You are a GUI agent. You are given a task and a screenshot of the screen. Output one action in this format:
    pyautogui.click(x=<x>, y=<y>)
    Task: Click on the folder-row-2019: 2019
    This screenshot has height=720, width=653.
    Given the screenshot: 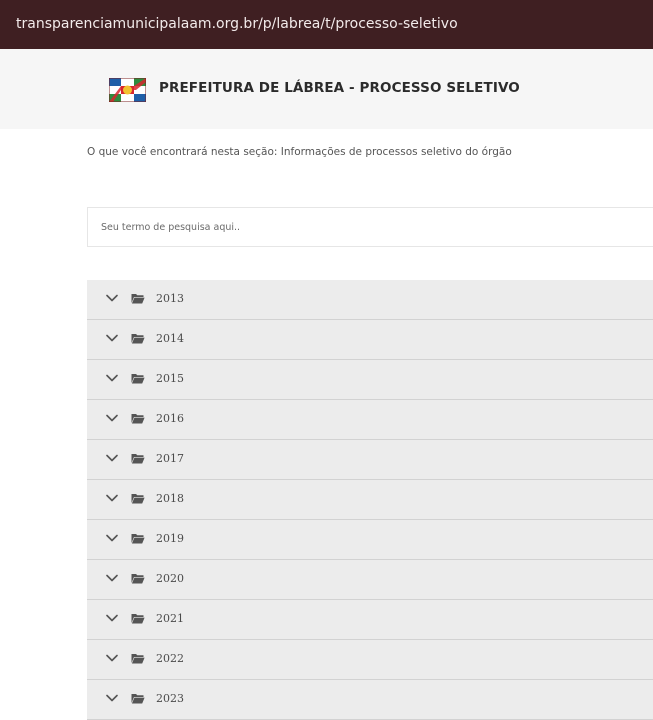 What is the action you would take?
    pyautogui.click(x=370, y=540)
    